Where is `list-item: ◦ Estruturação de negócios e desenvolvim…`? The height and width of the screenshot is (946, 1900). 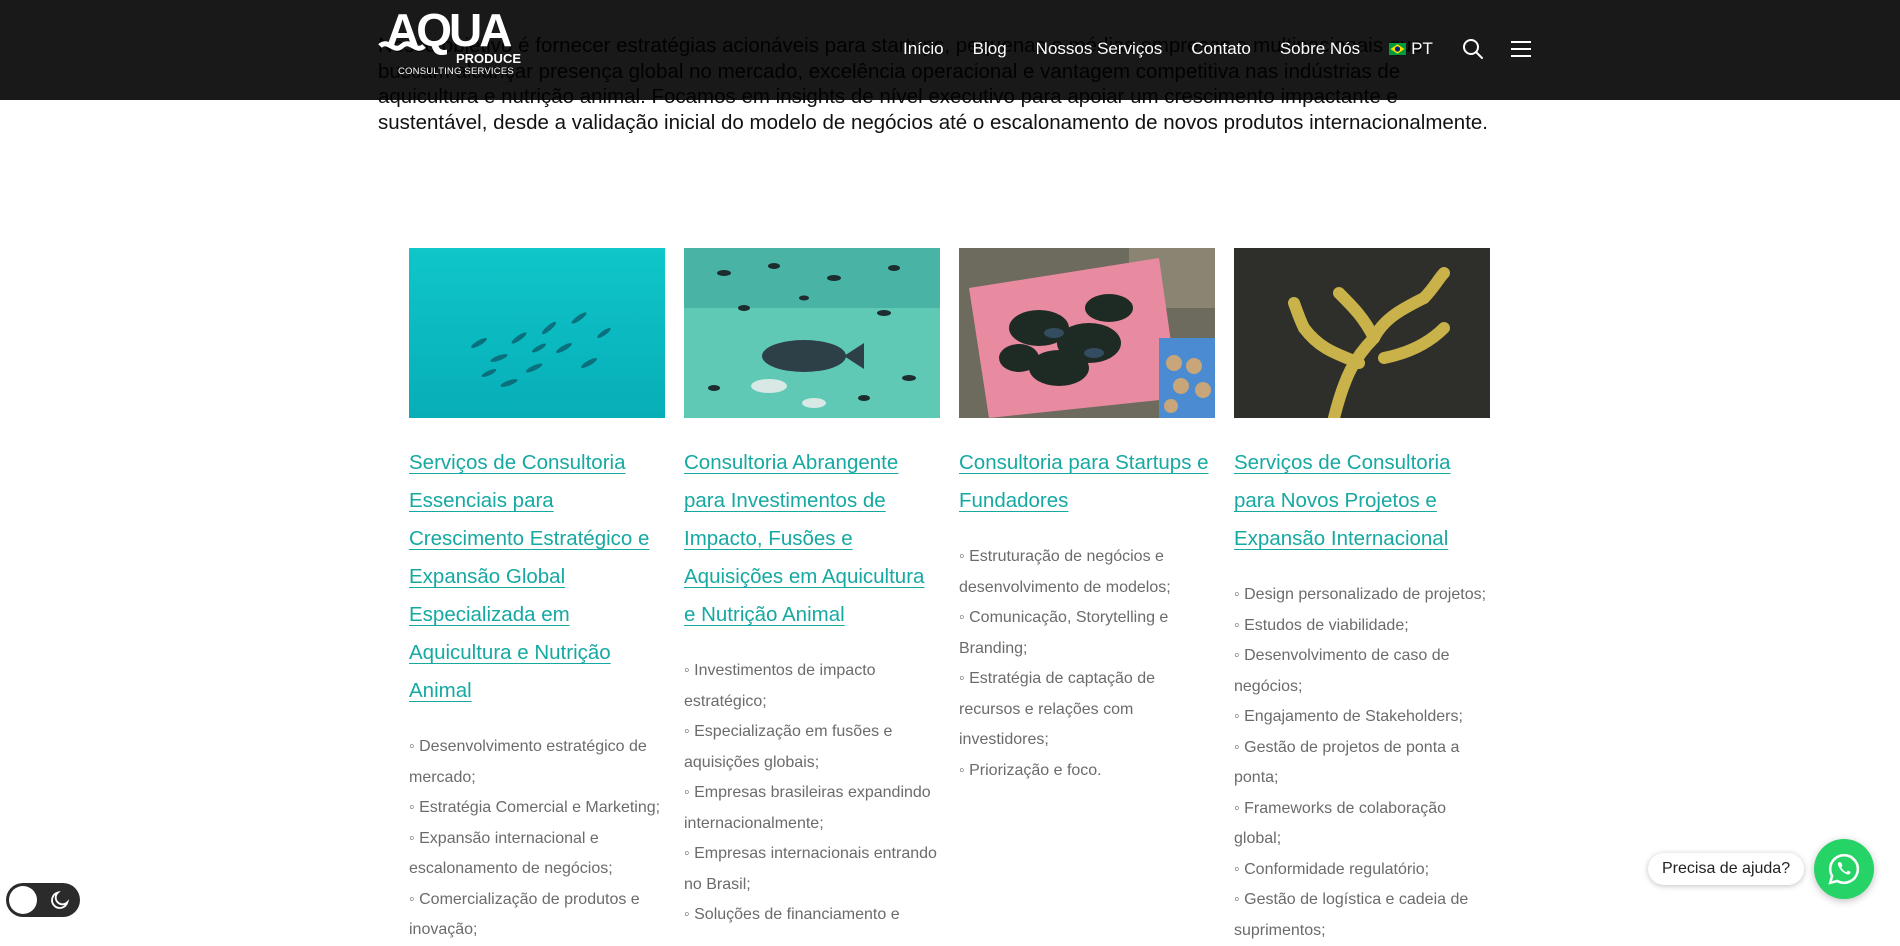
list-item: ◦ Estruturação de negócios e desenvolvim… is located at coordinates (1065, 572).